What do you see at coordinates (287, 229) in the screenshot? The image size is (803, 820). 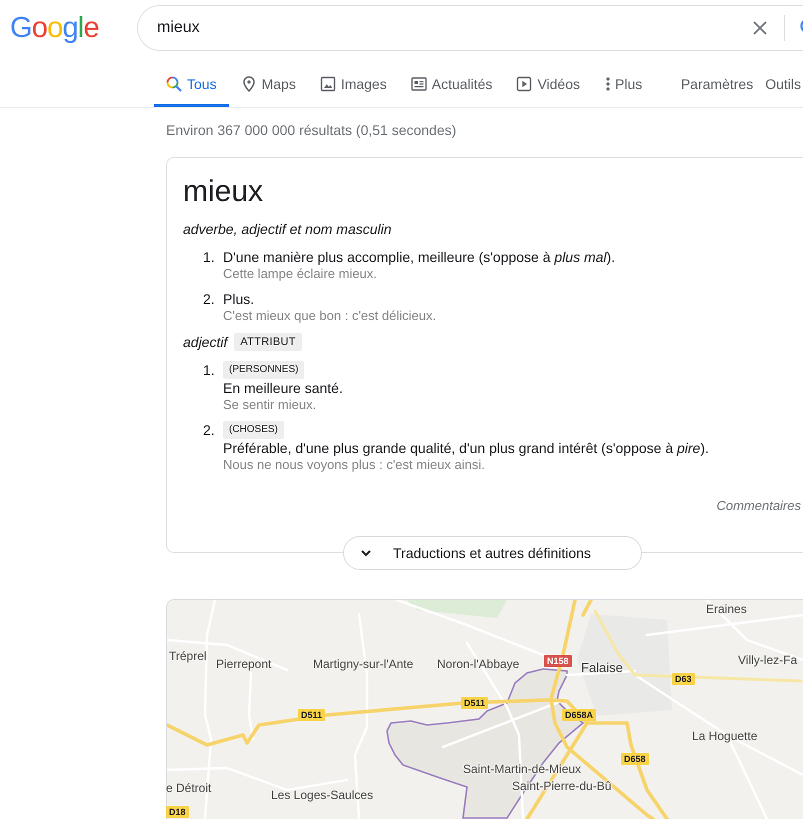 I see `part-of-speech: adverbe, adjectif et nom masculin` at bounding box center [287, 229].